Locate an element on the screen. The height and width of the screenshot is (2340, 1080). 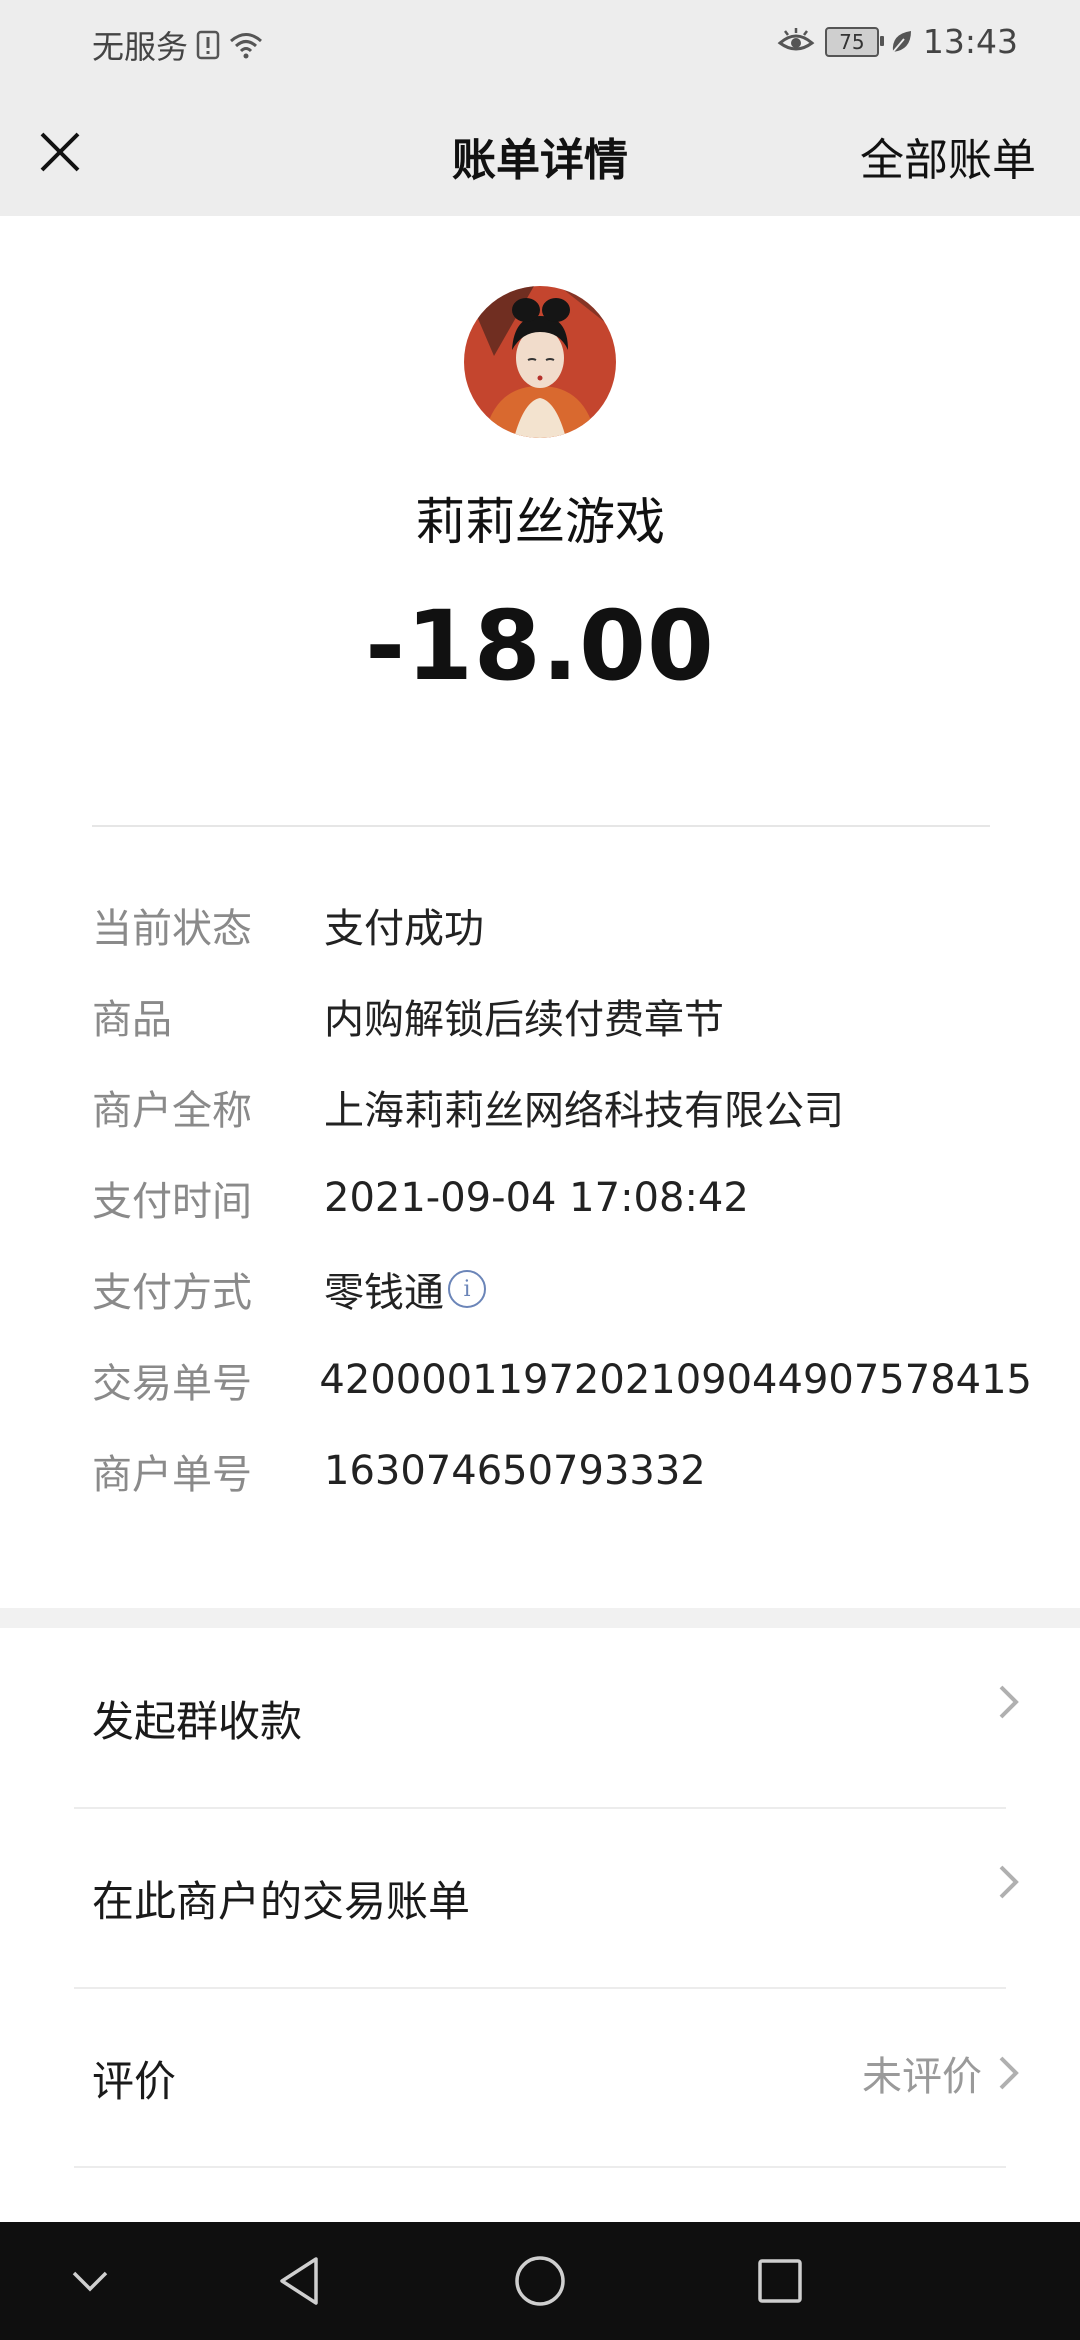
detail-value: 支付成功 is located at coordinates (404, 929).